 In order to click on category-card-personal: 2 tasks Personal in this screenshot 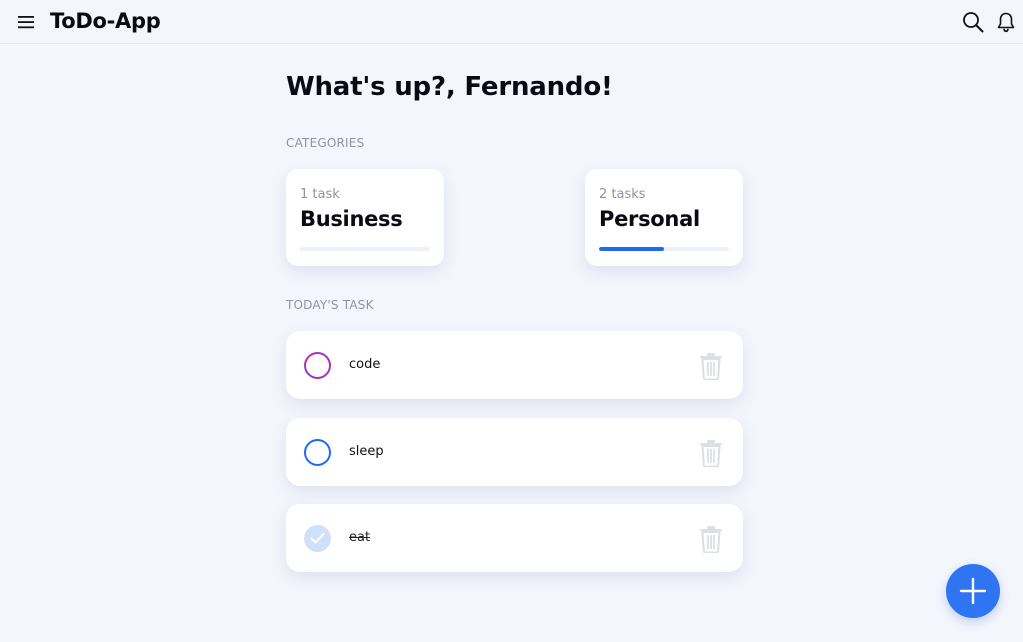, I will do `click(664, 217)`.